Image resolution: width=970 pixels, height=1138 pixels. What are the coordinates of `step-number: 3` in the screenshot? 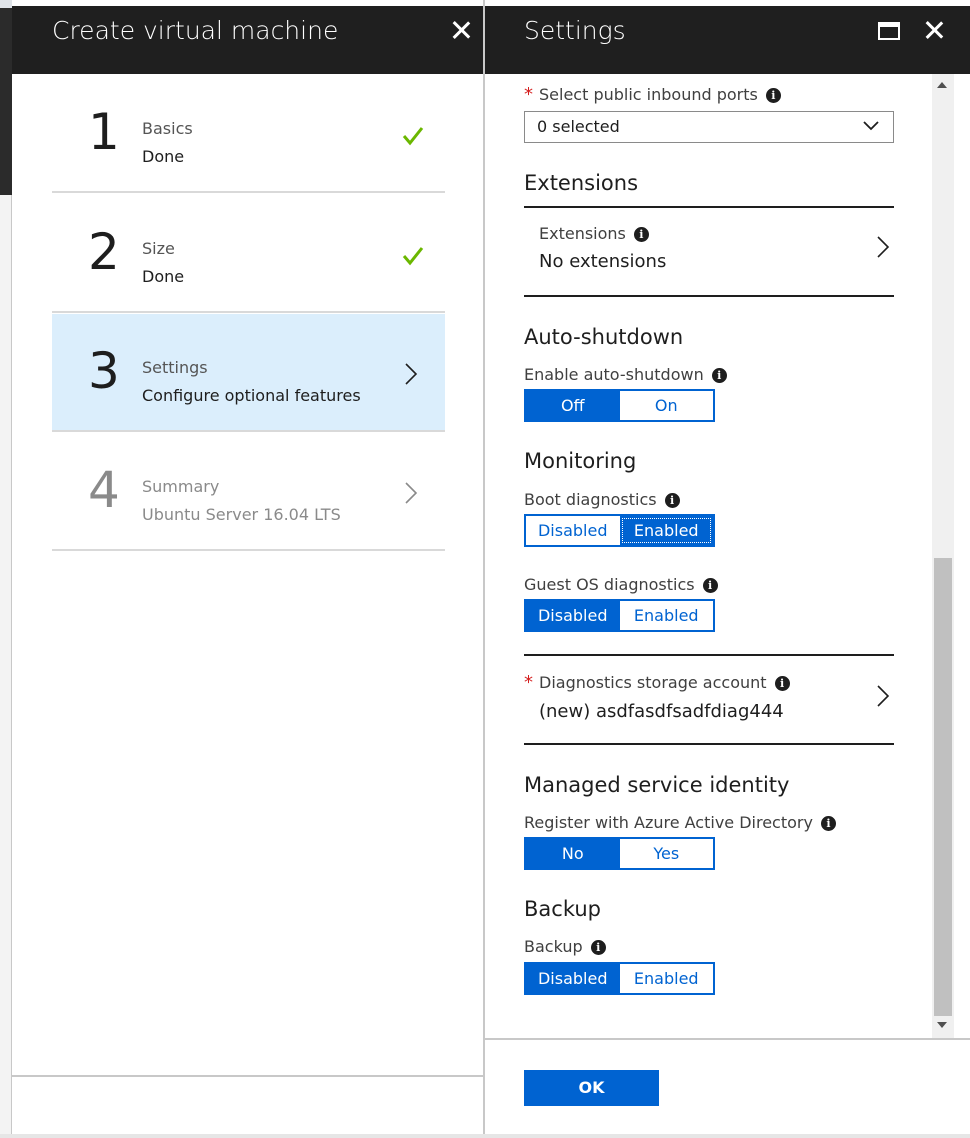 It's located at (104, 371).